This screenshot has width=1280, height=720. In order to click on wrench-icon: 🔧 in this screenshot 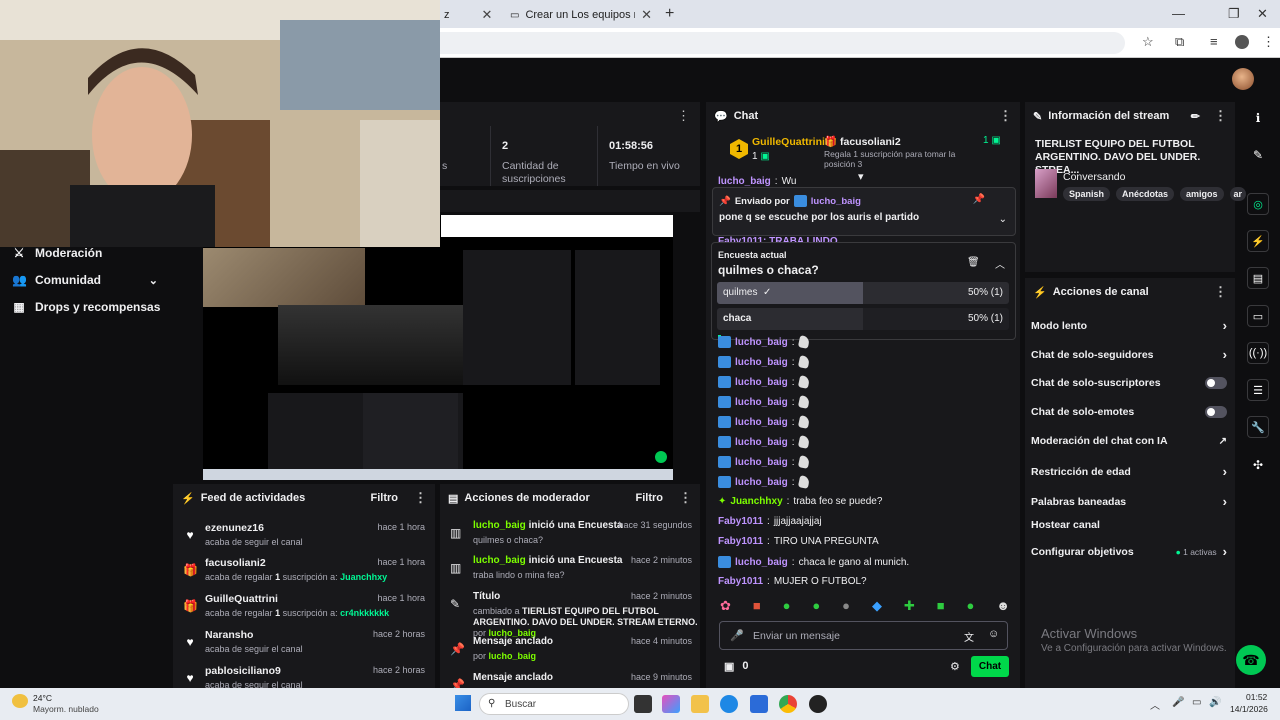, I will do `click(1258, 427)`.